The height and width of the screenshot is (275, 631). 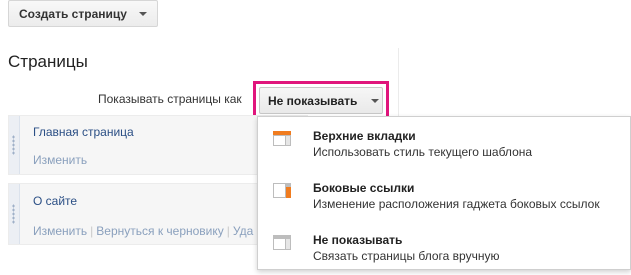 I want to click on menu-item-title: Боковые ссылки, so click(x=364, y=188).